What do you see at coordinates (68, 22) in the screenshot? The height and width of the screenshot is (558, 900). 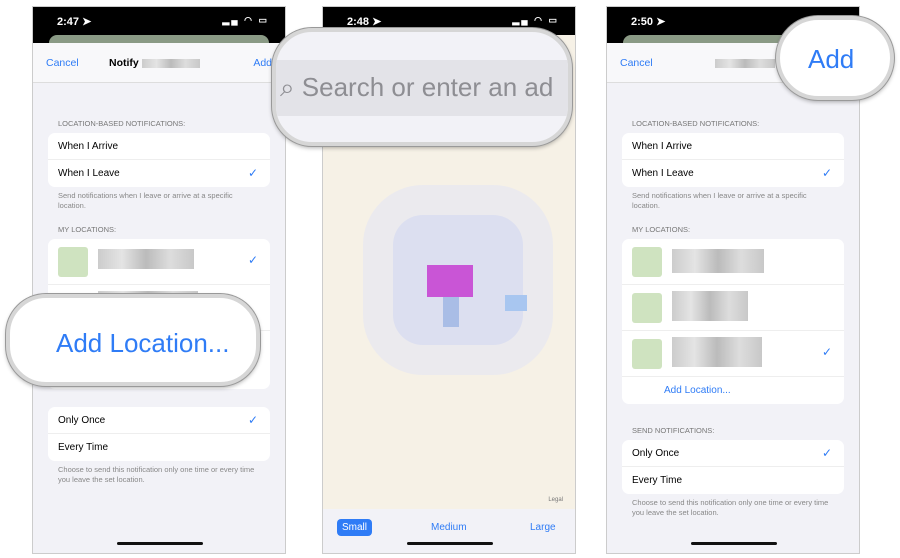 I see `time: 2:47` at bounding box center [68, 22].